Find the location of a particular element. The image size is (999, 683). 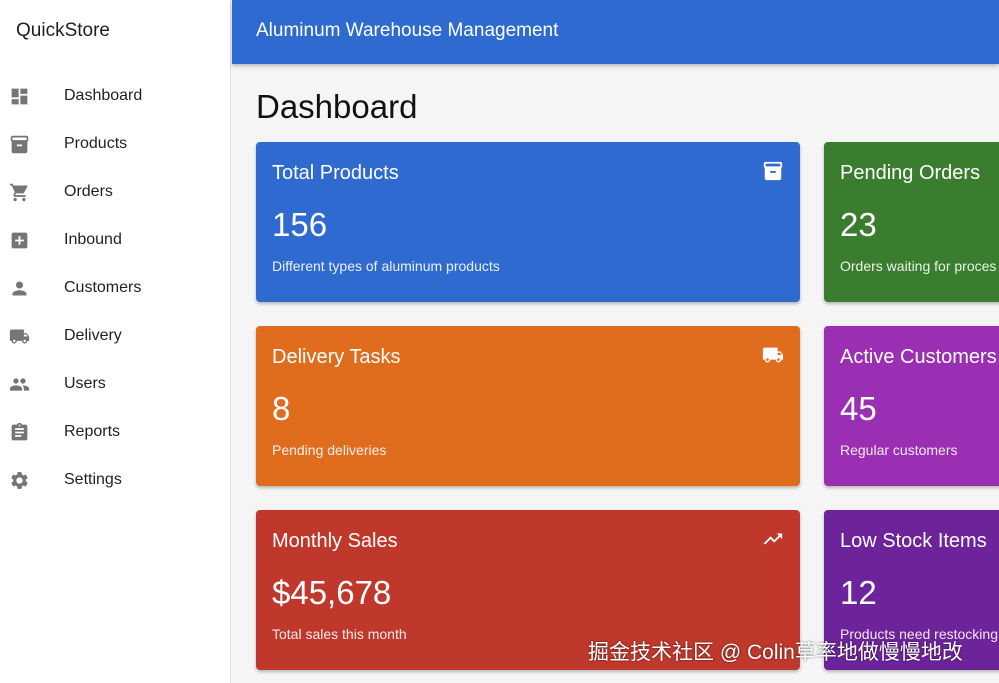

card-title: Monthly Sales is located at coordinates (335, 541).